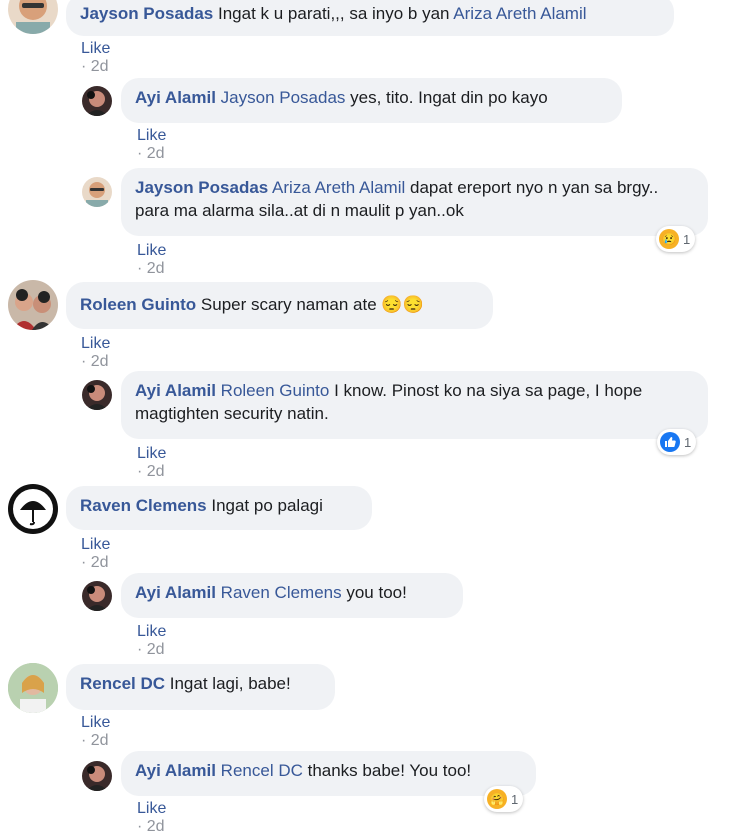 This screenshot has height=836, width=750. I want to click on comment-bubble: Ayi Alamil Raven Clemens you too!, so click(292, 595).